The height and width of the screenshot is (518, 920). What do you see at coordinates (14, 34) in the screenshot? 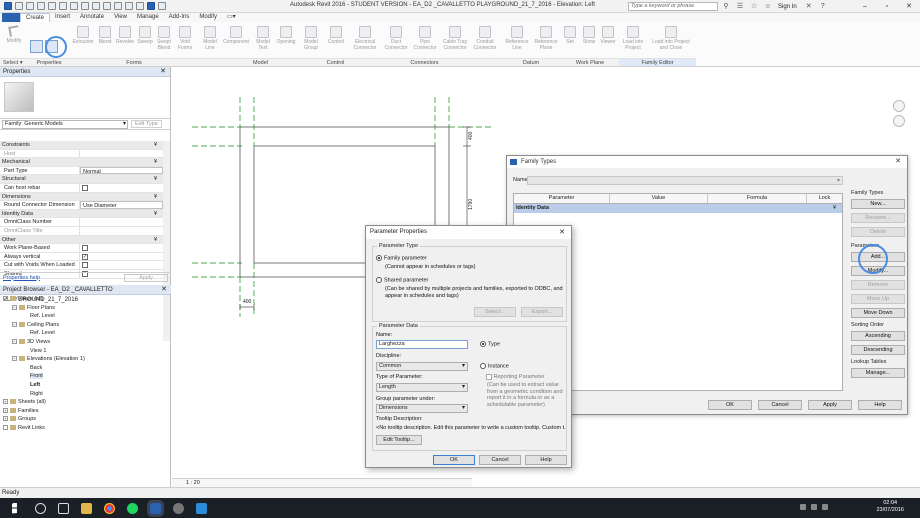
I see `modify-button: Modify` at bounding box center [14, 34].